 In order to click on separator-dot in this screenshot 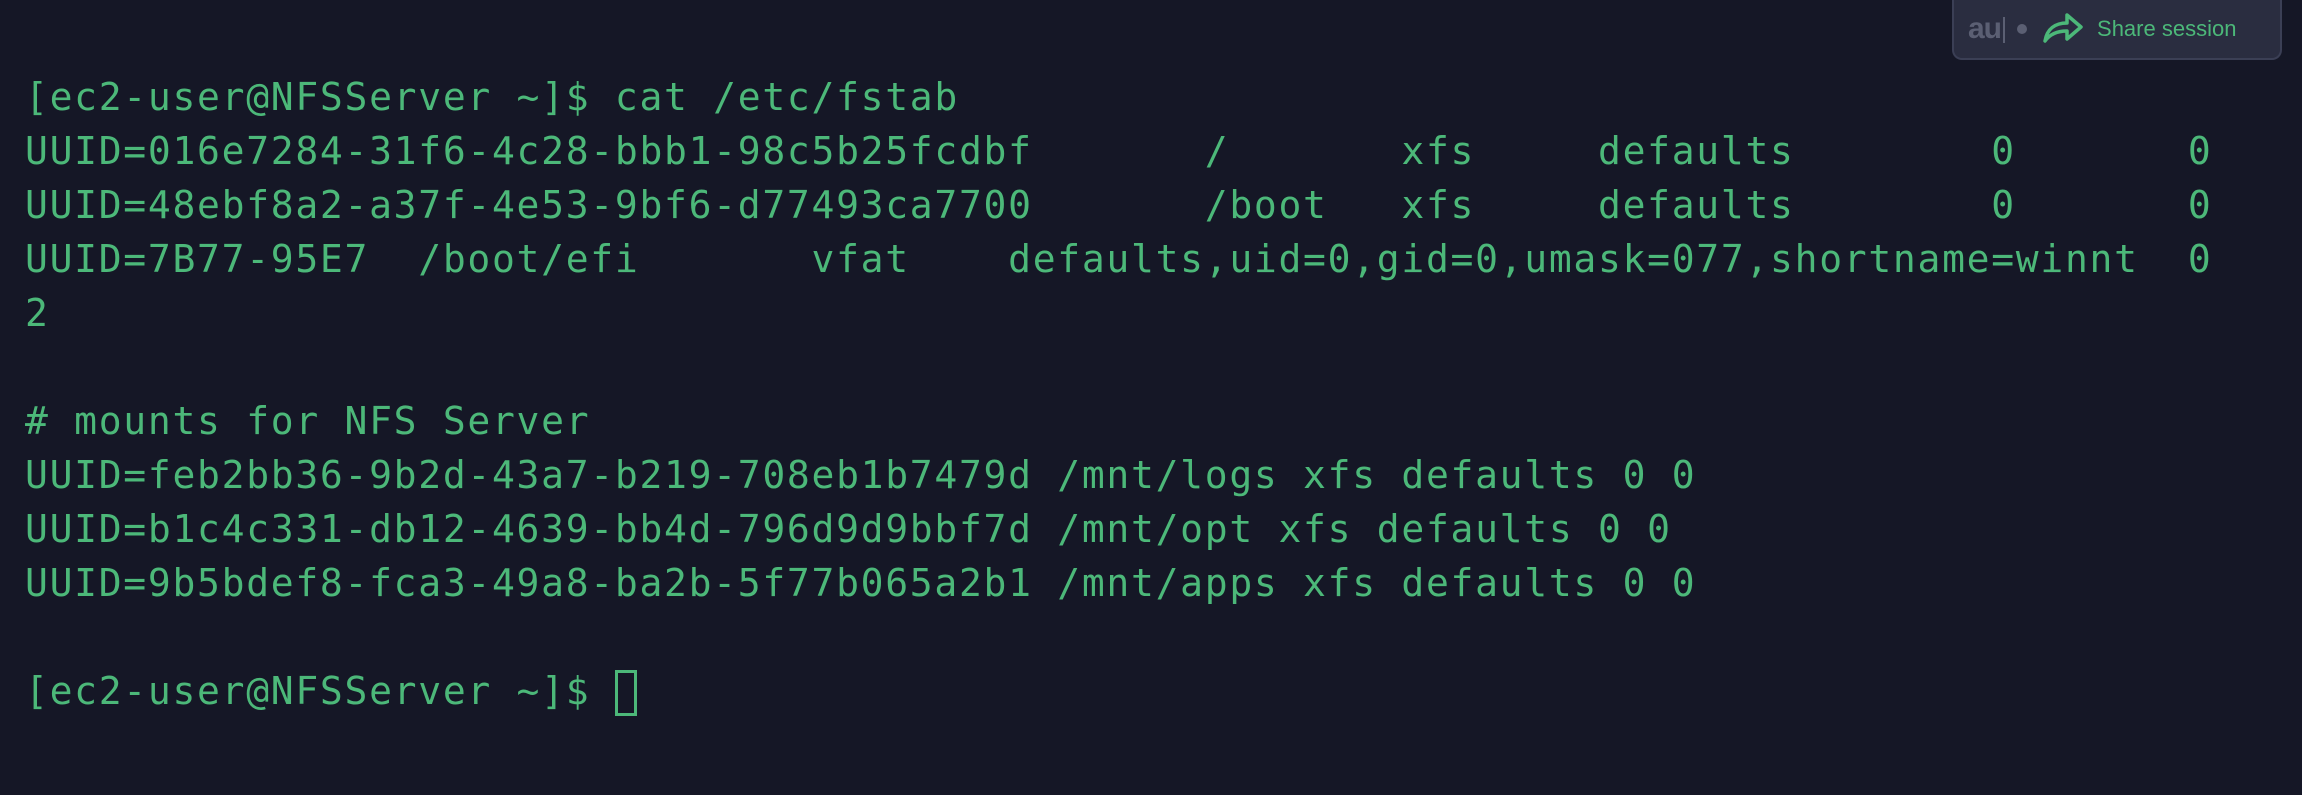, I will do `click(2022, 29)`.